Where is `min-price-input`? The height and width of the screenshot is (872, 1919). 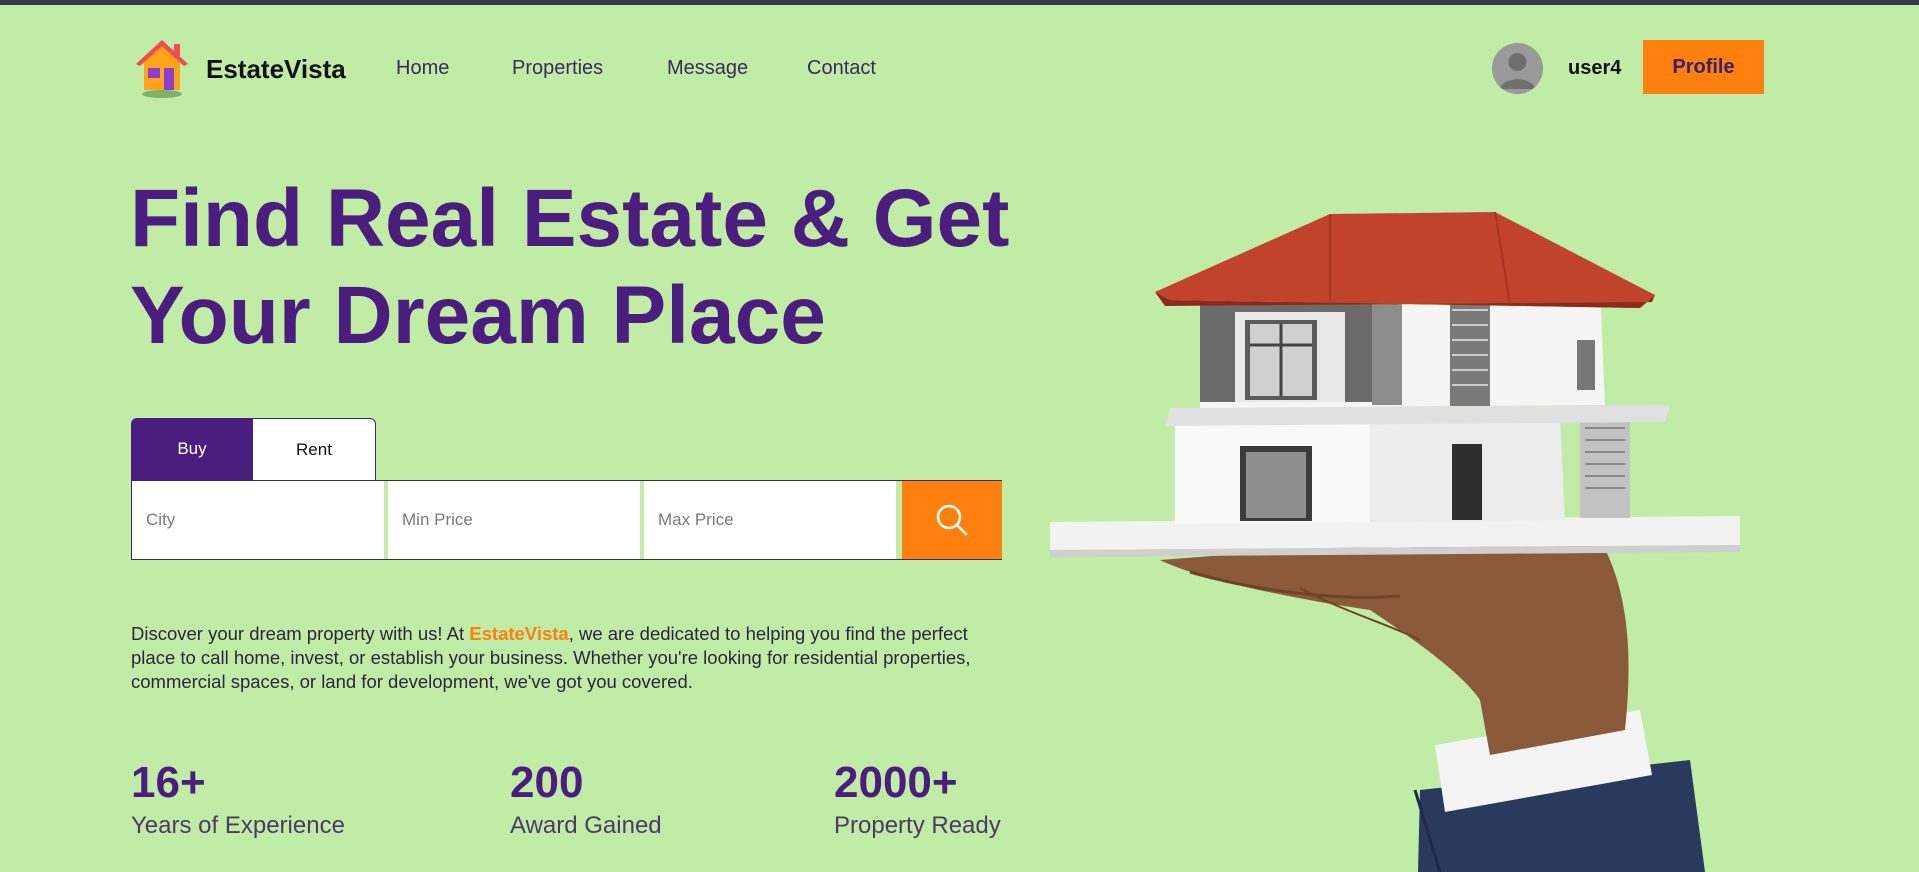 min-price-input is located at coordinates (514, 520).